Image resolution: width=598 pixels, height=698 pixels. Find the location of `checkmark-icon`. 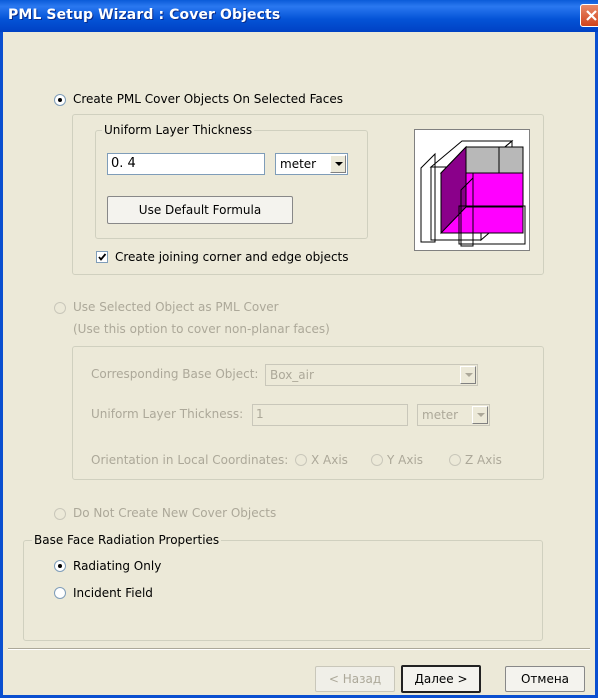

checkmark-icon is located at coordinates (102, 257).